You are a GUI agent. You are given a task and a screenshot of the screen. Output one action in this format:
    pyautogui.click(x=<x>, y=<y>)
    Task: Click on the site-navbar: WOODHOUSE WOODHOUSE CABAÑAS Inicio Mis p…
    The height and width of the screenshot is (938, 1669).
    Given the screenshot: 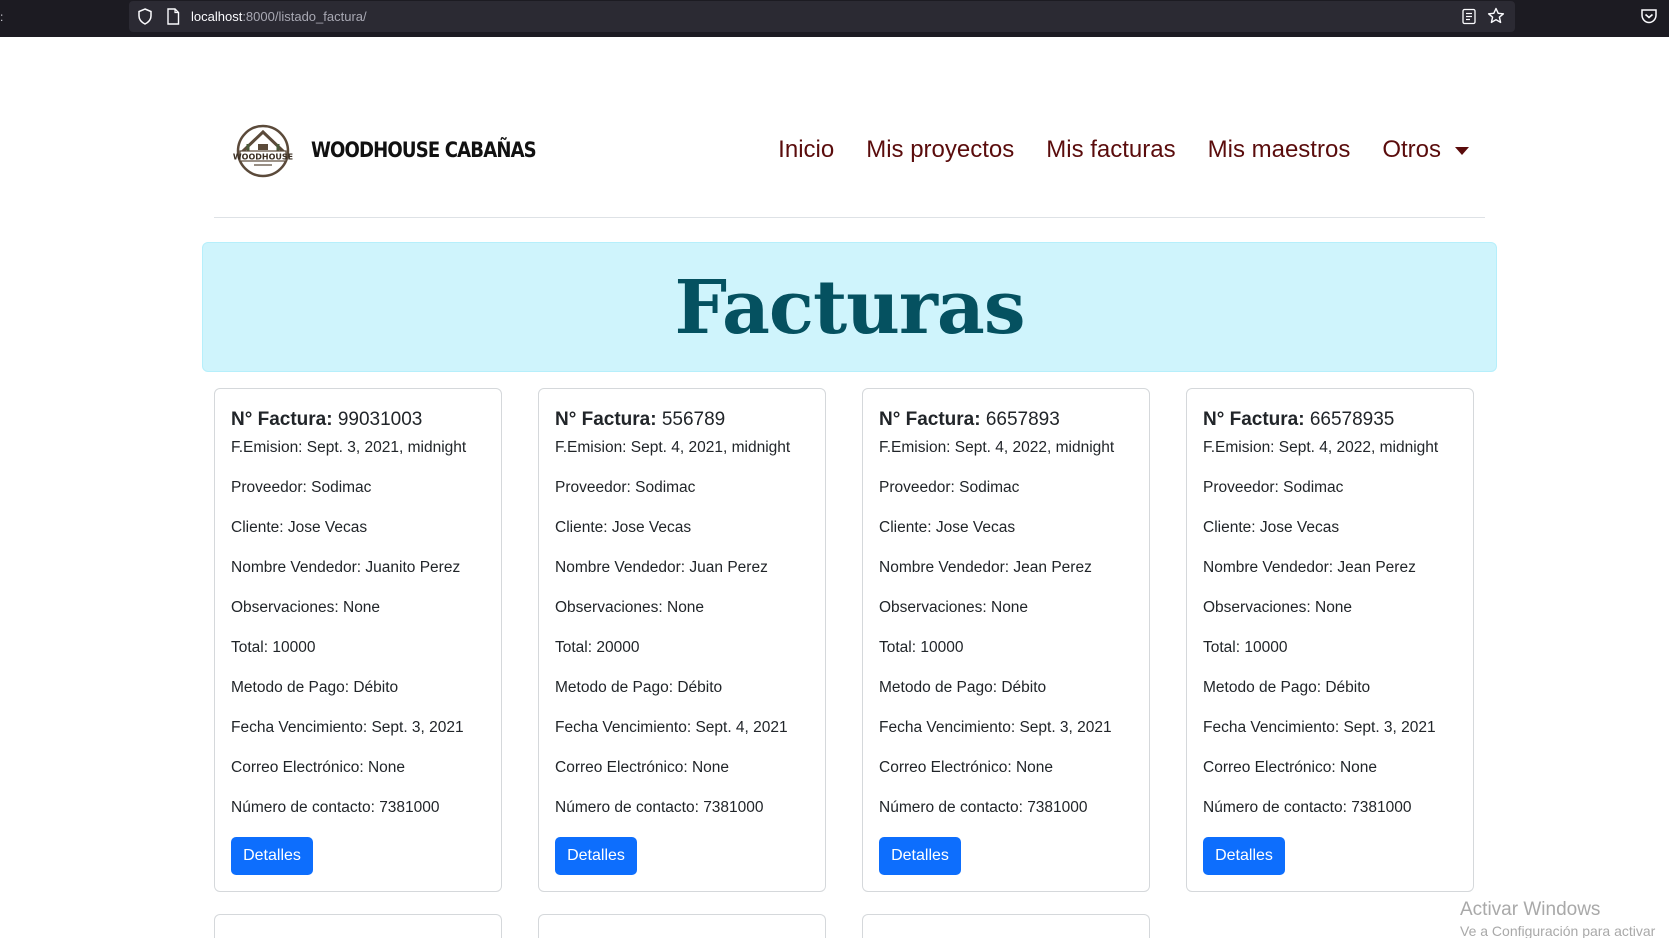 What is the action you would take?
    pyautogui.click(x=849, y=159)
    